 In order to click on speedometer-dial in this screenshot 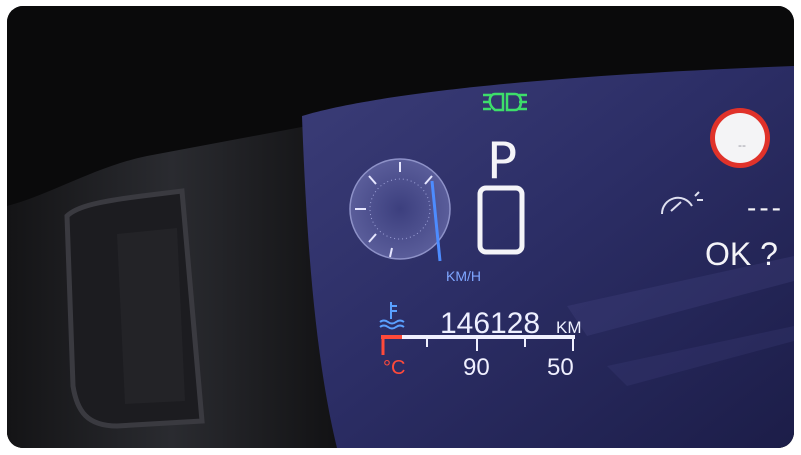, I will do `click(400, 210)`.